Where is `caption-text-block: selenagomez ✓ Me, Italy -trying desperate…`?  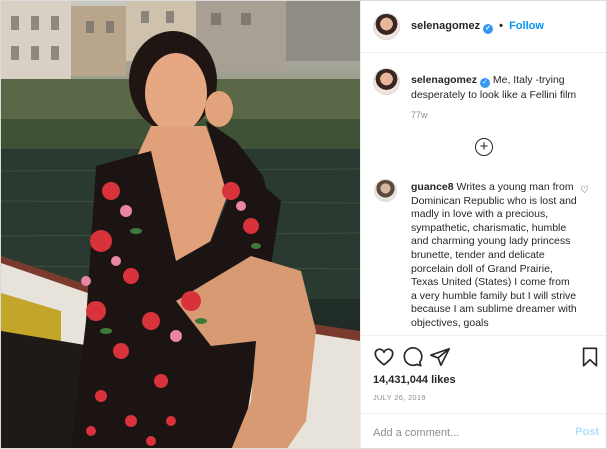 caption-text-block: selenagomez ✓ Me, Italy -trying desperate… is located at coordinates (507, 87).